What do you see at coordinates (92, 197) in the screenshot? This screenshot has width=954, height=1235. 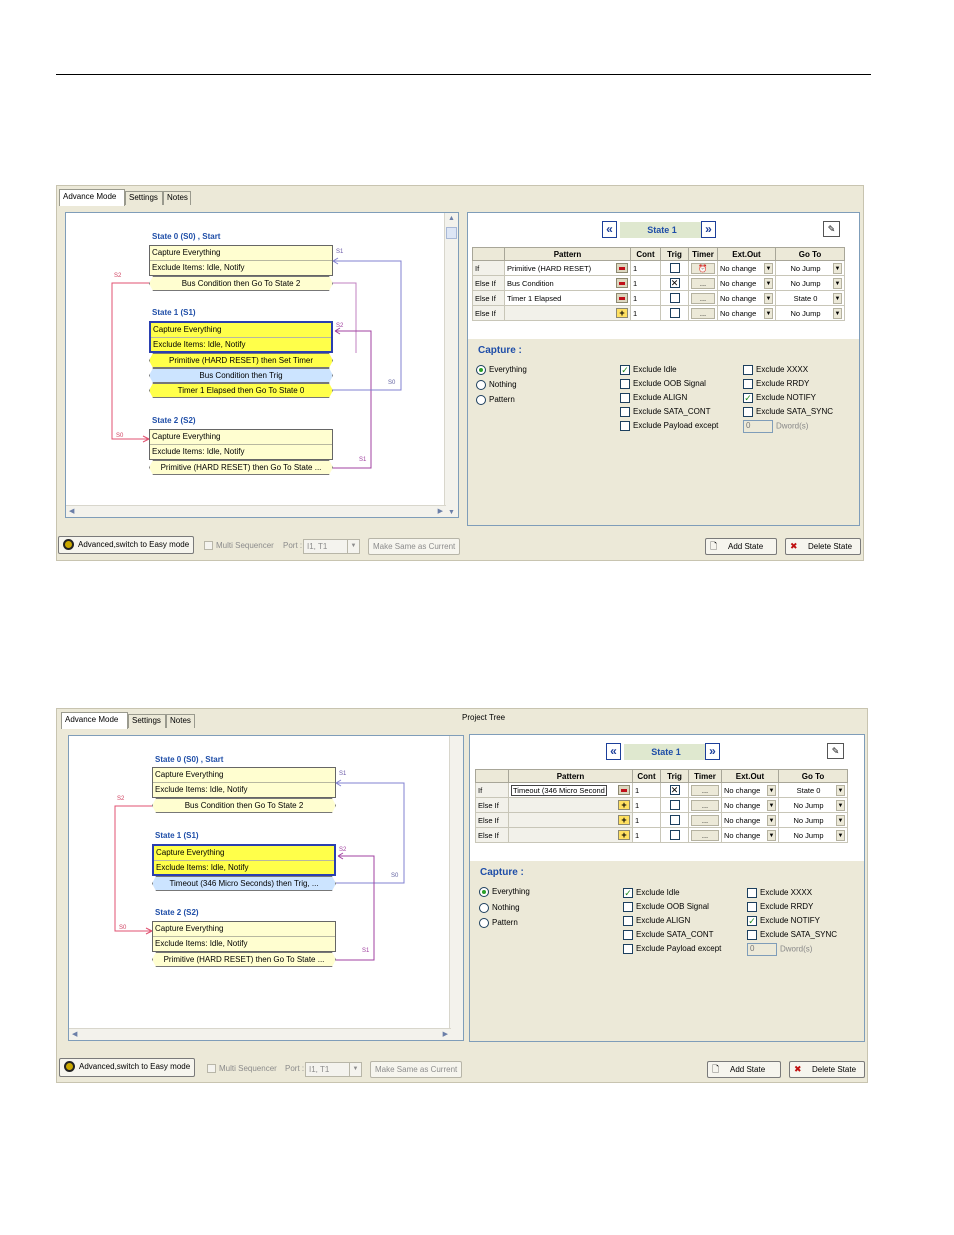 I see `tab-advance-mode: Advance Mode` at bounding box center [92, 197].